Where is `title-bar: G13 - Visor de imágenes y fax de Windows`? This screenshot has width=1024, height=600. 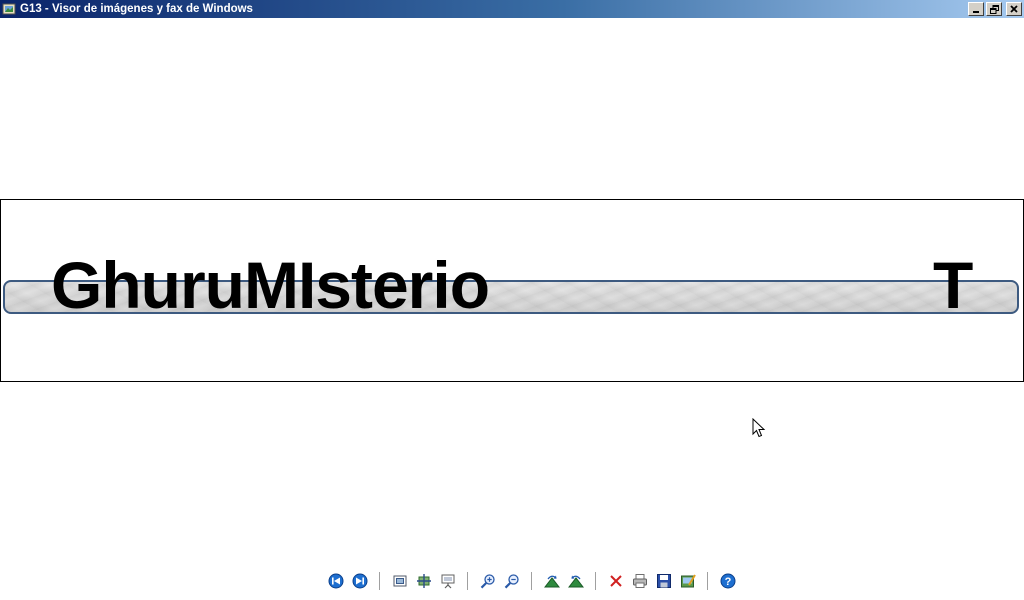 title-bar: G13 - Visor de imágenes y fax de Windows is located at coordinates (512, 9).